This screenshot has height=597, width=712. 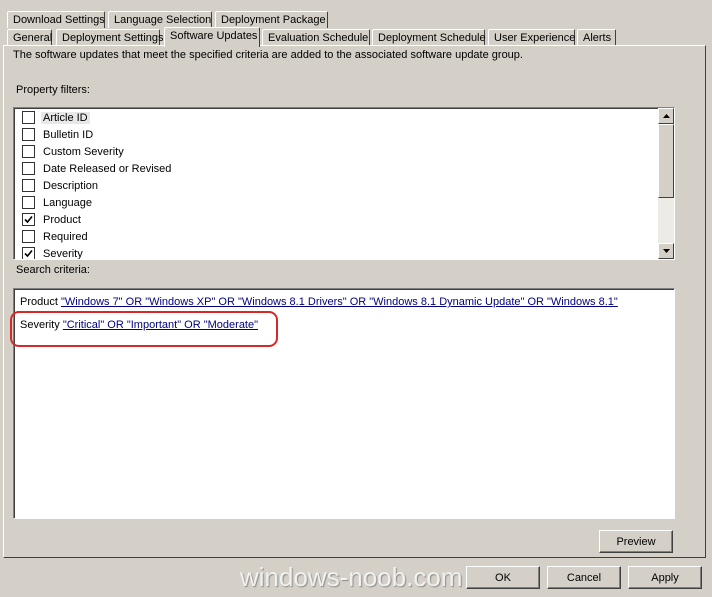 What do you see at coordinates (351, 577) in the screenshot?
I see `watermark-text: windows-noob.com` at bounding box center [351, 577].